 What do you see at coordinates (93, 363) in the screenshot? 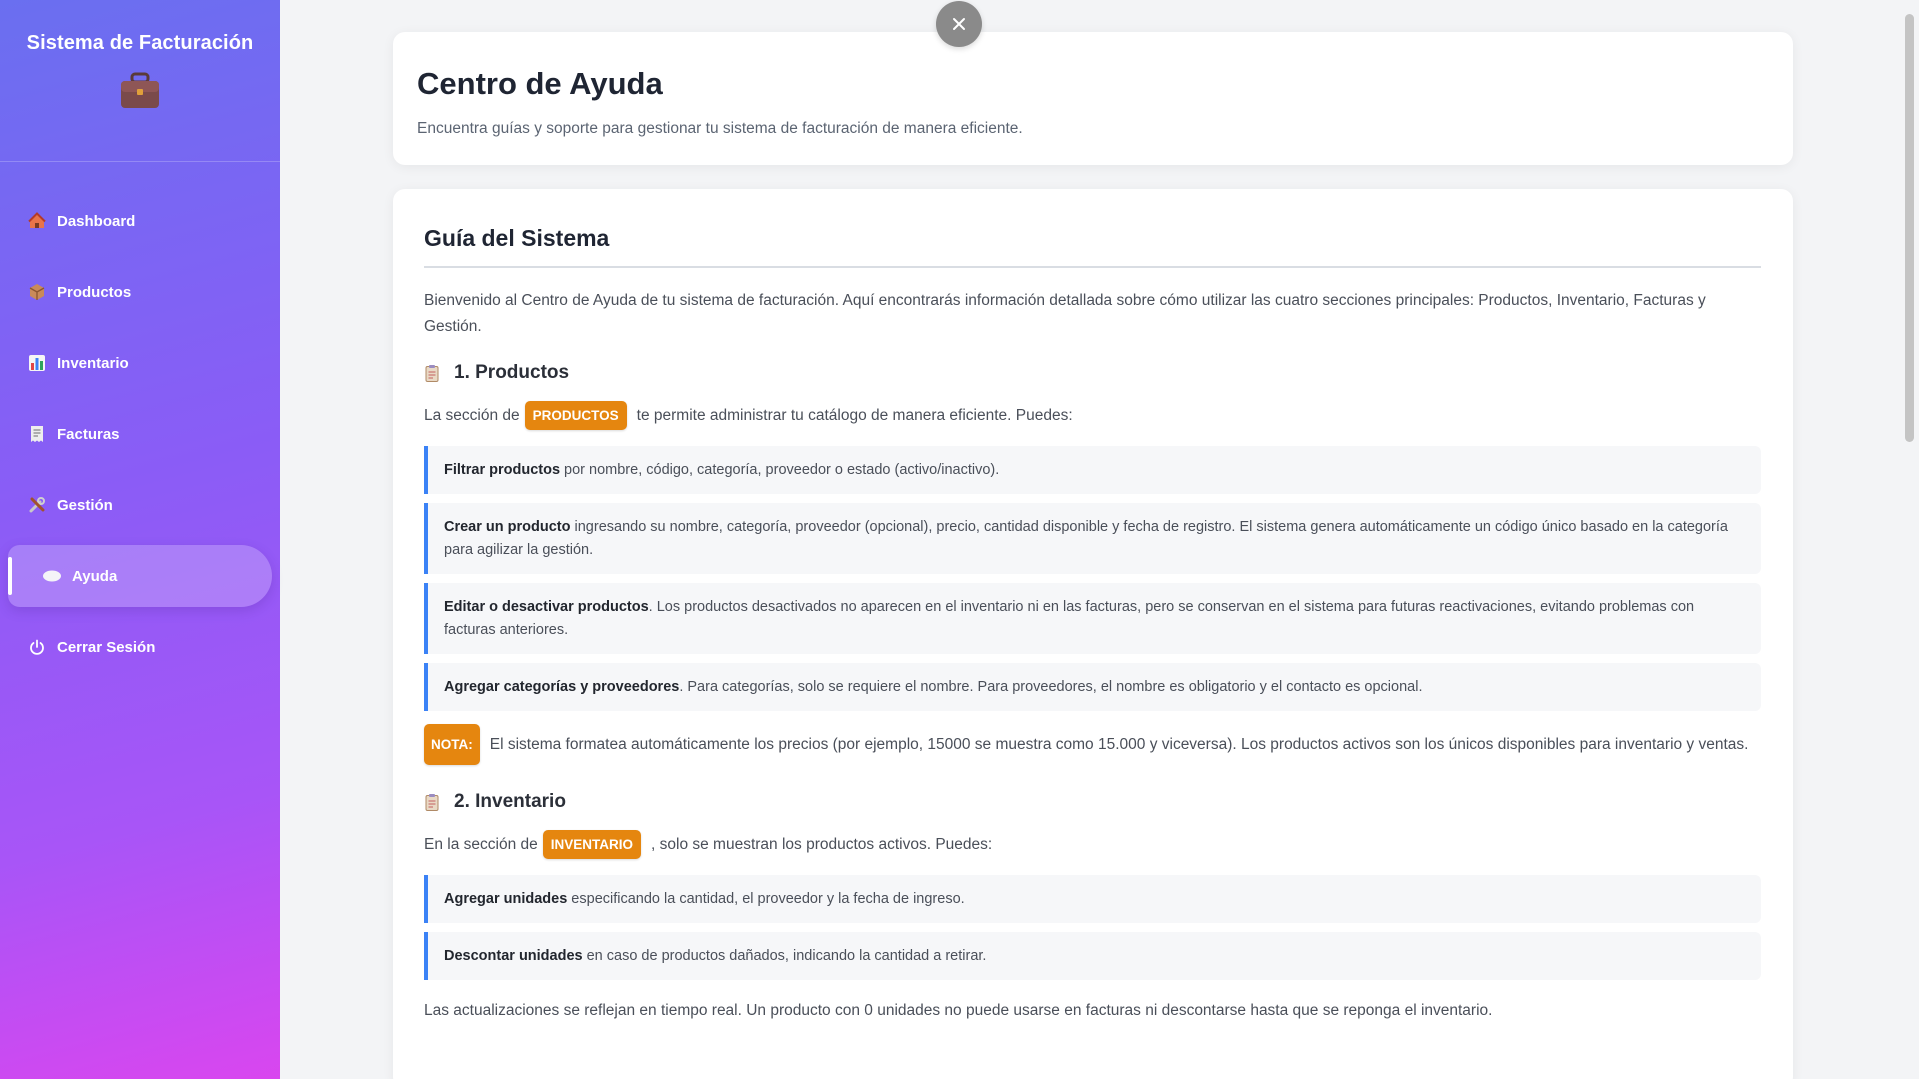
I see `sidebar-item-label: Inventario` at bounding box center [93, 363].